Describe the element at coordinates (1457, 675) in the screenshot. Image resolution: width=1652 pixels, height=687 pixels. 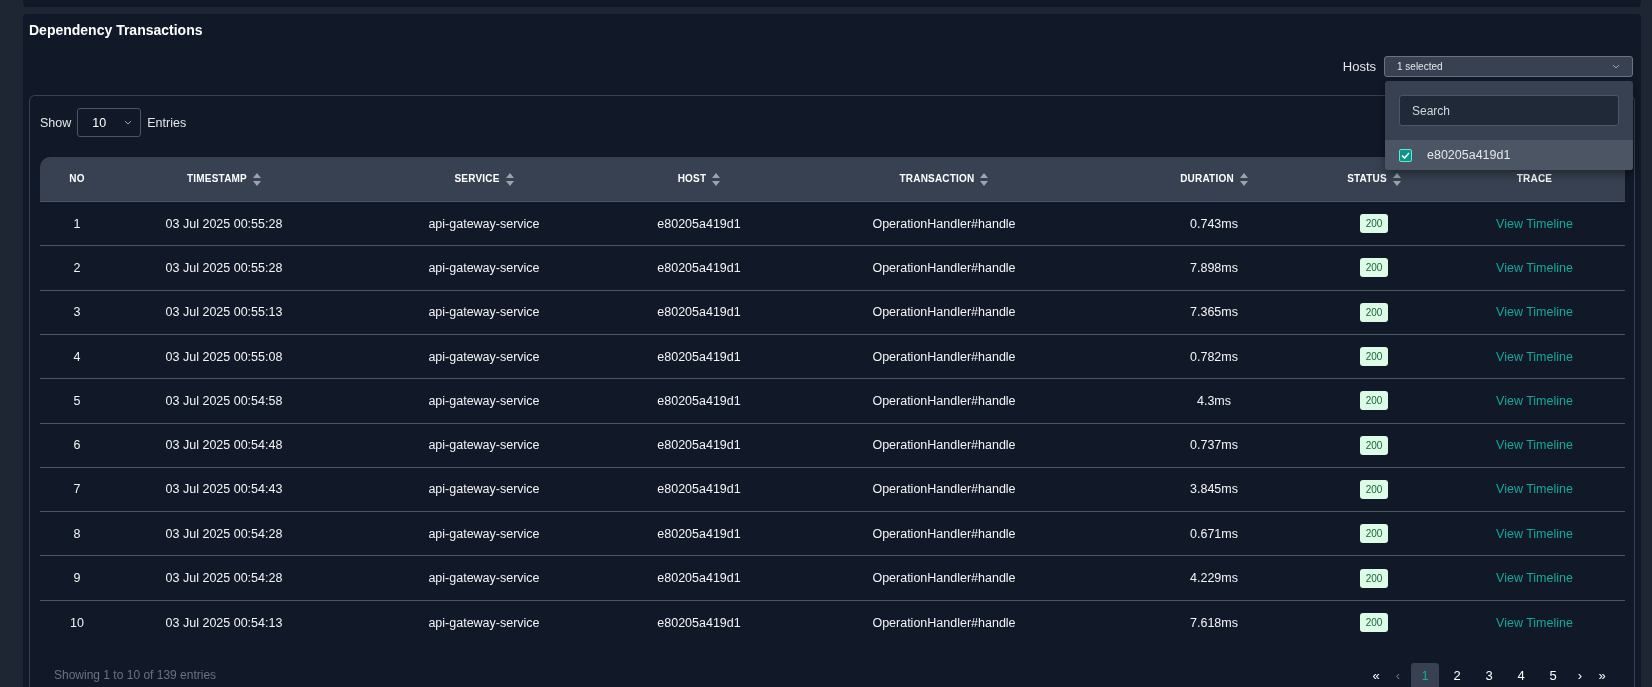
I see `page-button: 2` at that location.